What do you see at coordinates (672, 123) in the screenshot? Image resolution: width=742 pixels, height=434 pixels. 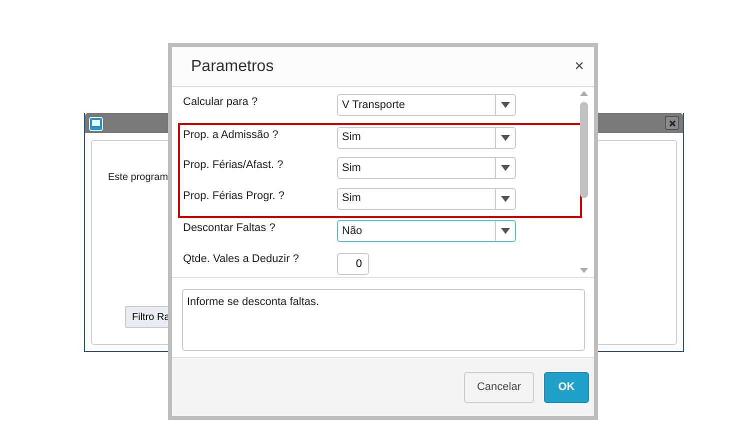 I see `close-icon` at bounding box center [672, 123].